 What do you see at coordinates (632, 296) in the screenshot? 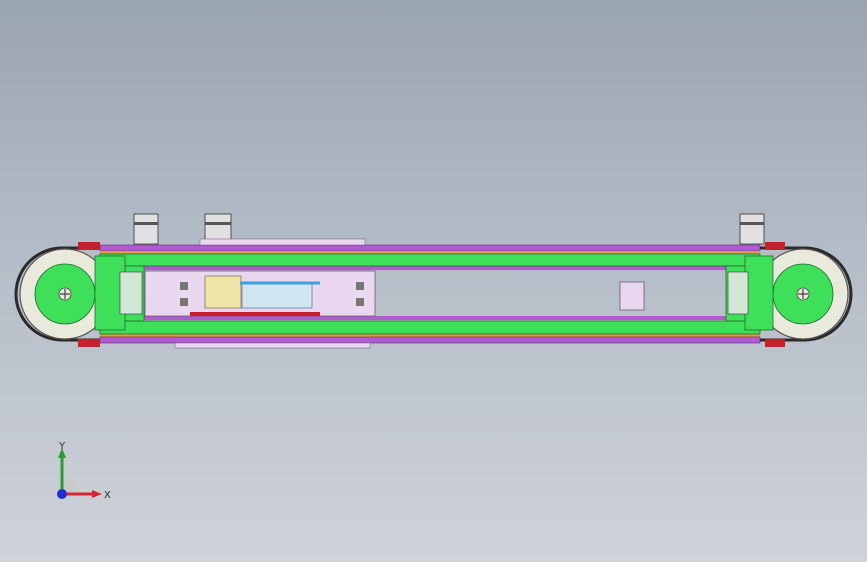
I see `mount-plate-right` at bounding box center [632, 296].